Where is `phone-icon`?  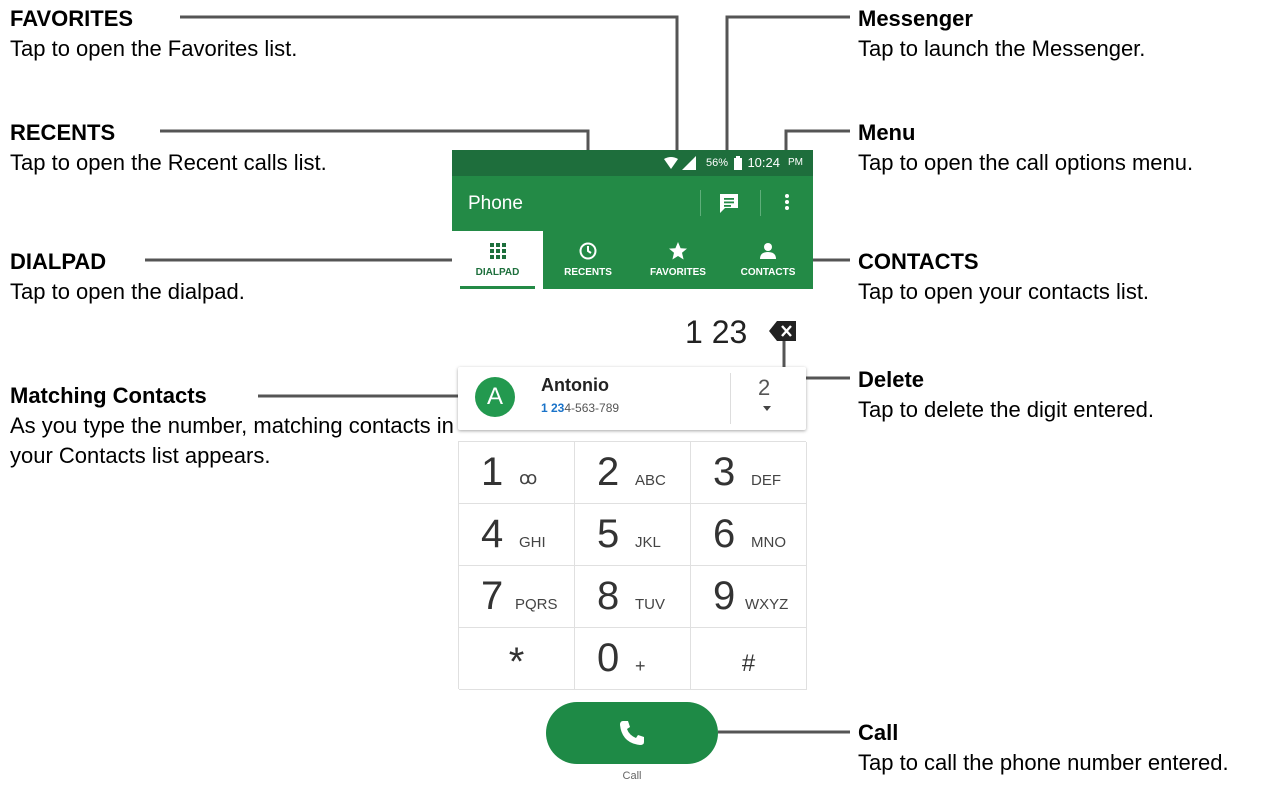 phone-icon is located at coordinates (632, 733).